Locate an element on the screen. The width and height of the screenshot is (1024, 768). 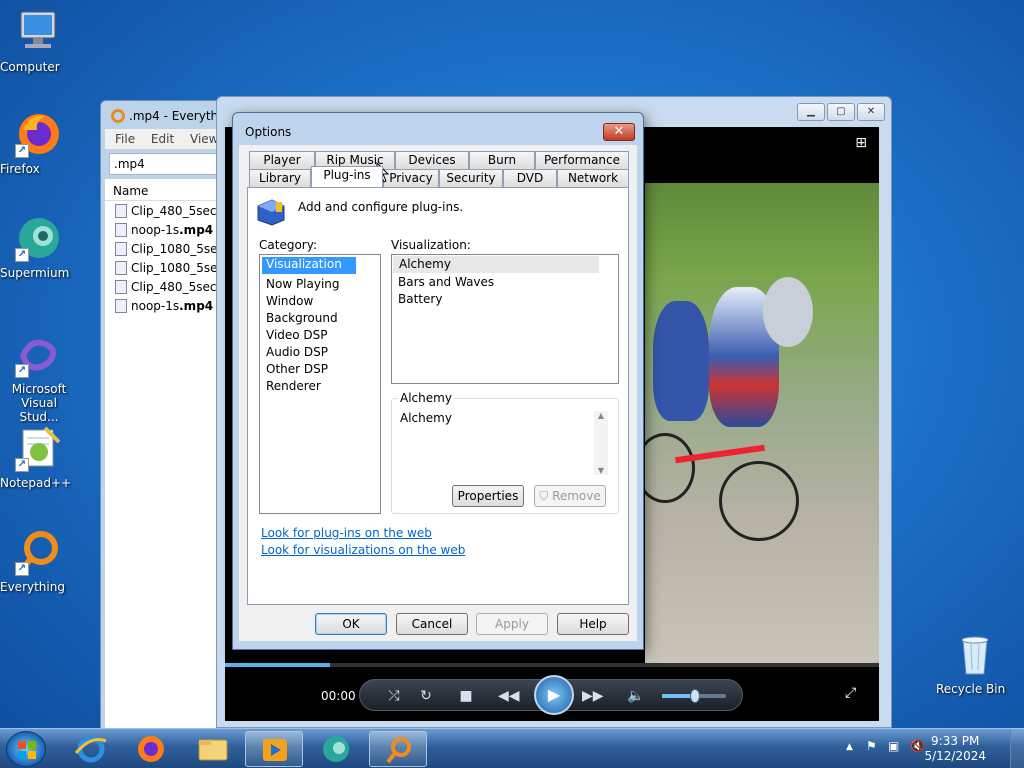
desktop-icon-notepadpp: ↗ Notepad++ is located at coordinates (39, 457).